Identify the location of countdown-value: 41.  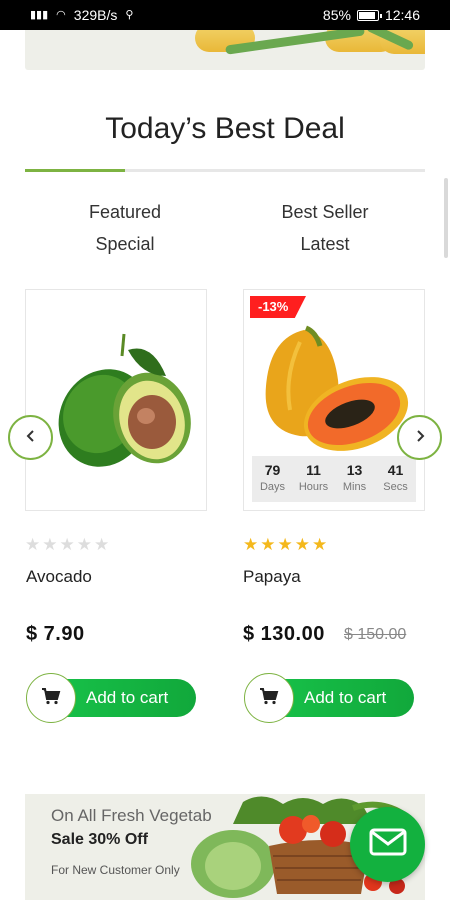
(395, 470).